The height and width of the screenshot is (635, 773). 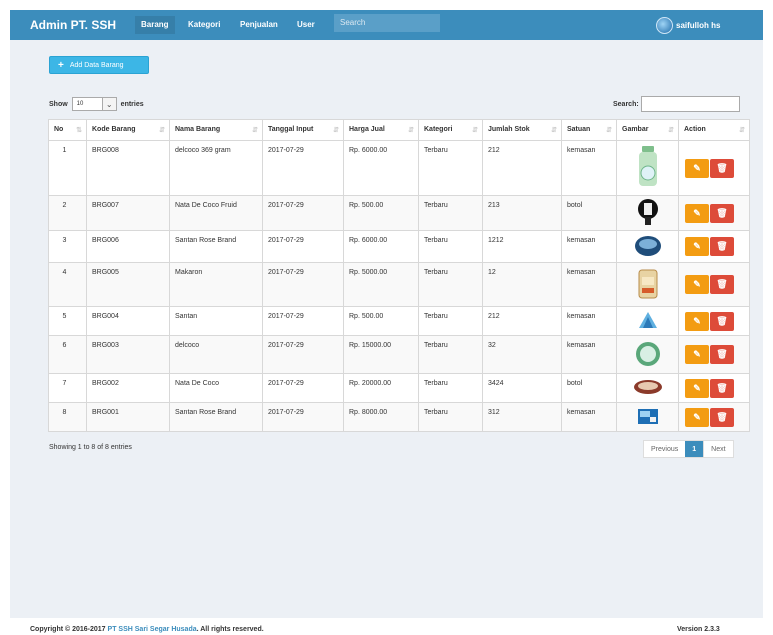 What do you see at coordinates (204, 25) in the screenshot?
I see `nav-kategori: Kategori` at bounding box center [204, 25].